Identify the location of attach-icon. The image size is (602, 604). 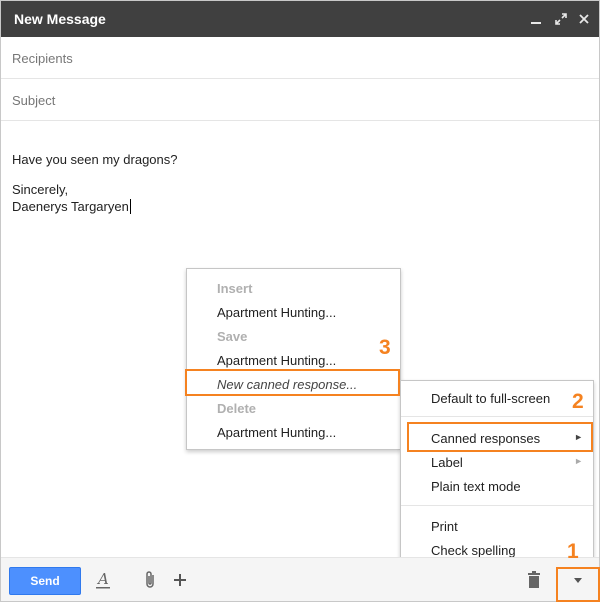
(151, 580).